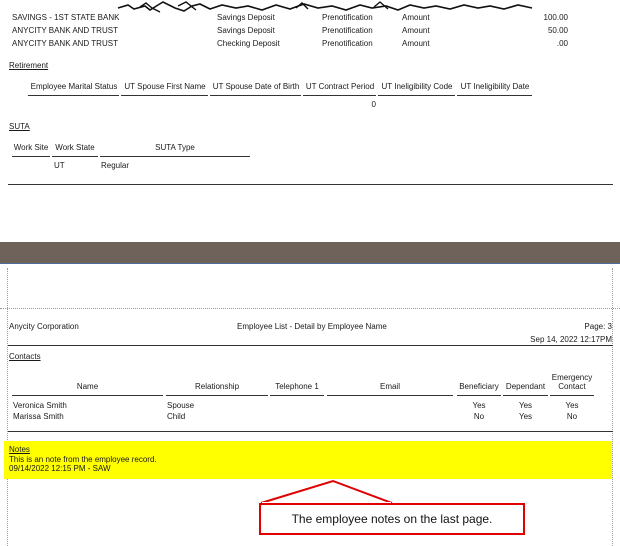  What do you see at coordinates (326, 491) in the screenshot?
I see `callout-pointer` at bounding box center [326, 491].